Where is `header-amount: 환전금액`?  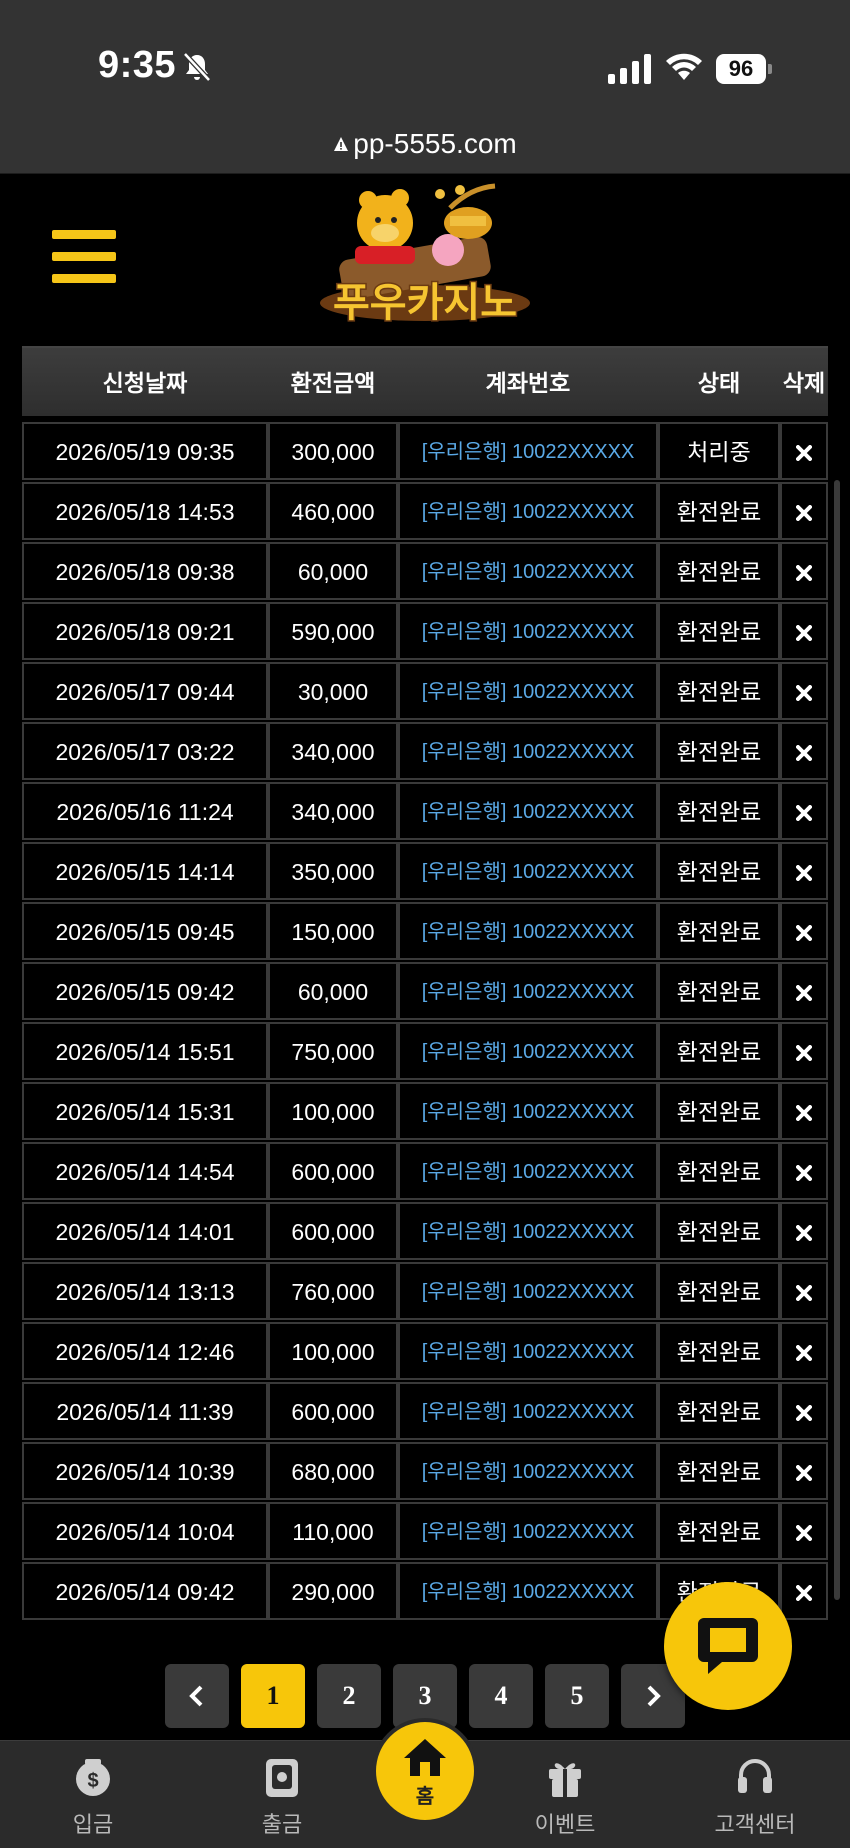
header-amount: 환전금액 is located at coordinates (333, 383).